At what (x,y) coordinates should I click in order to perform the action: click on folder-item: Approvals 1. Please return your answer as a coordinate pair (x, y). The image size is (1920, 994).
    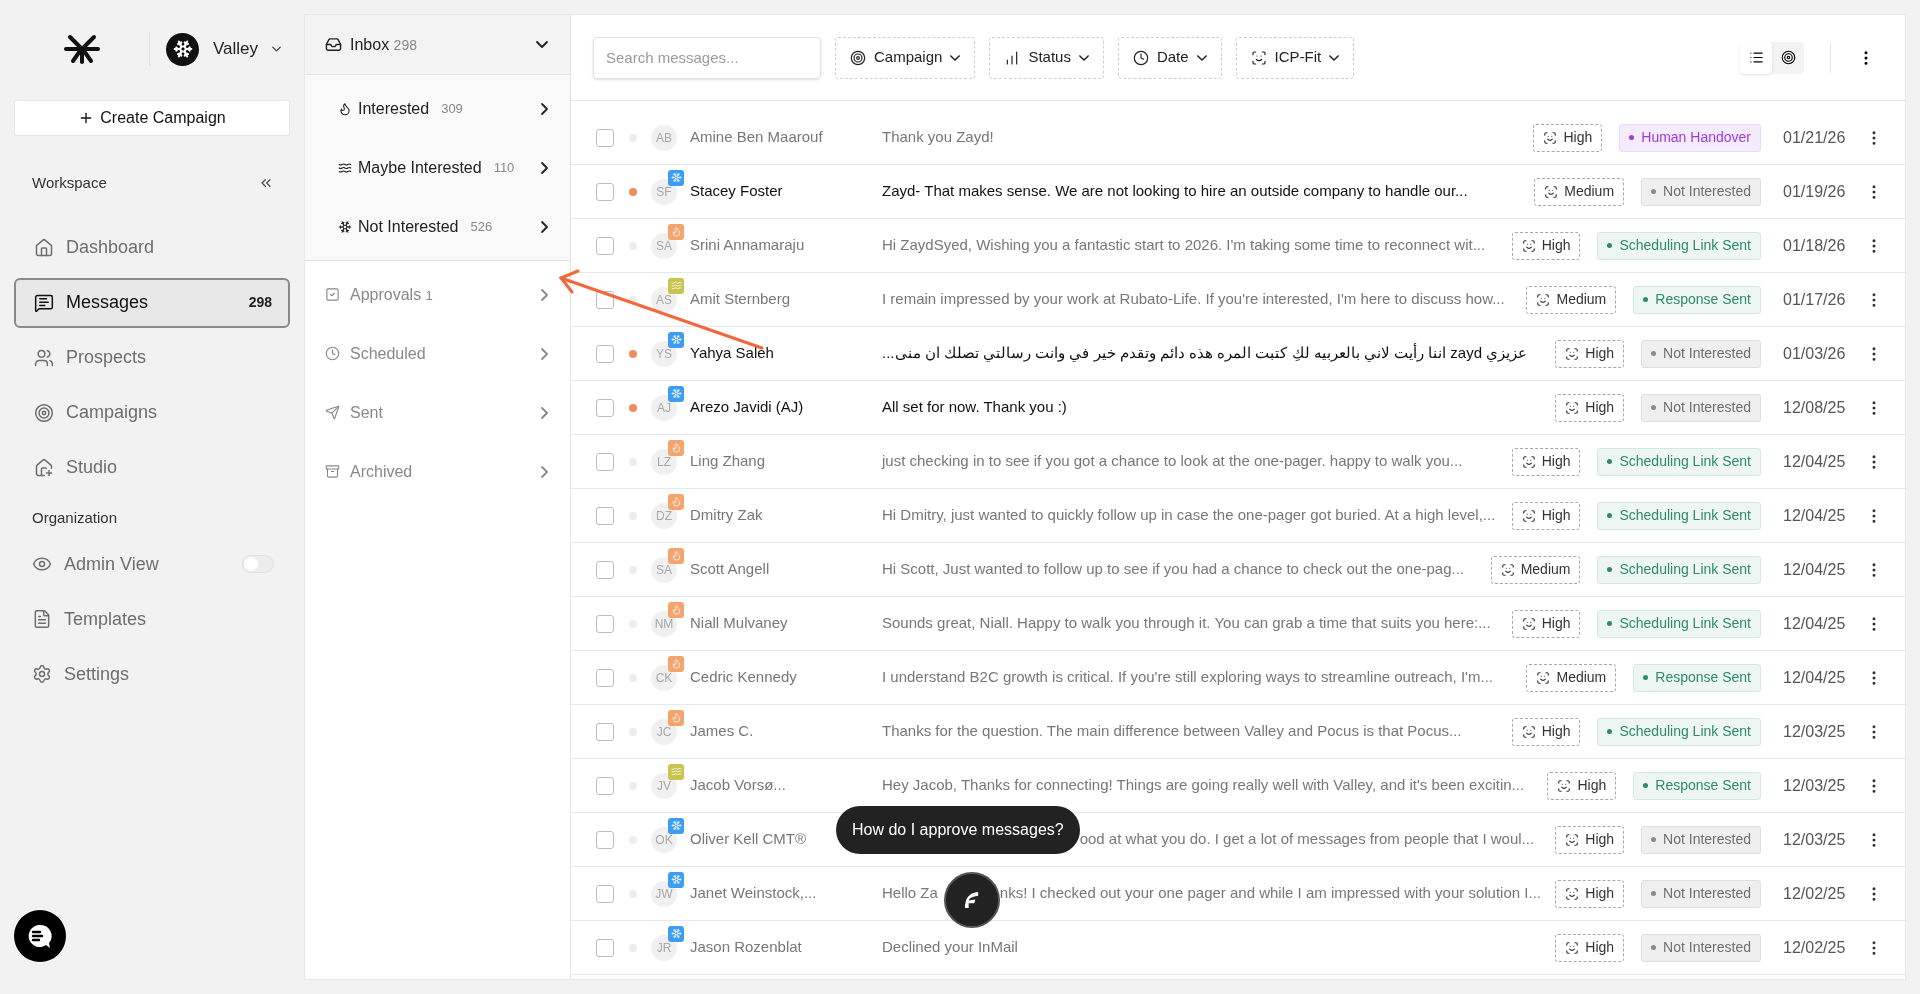
    Looking at the image, I should click on (437, 294).